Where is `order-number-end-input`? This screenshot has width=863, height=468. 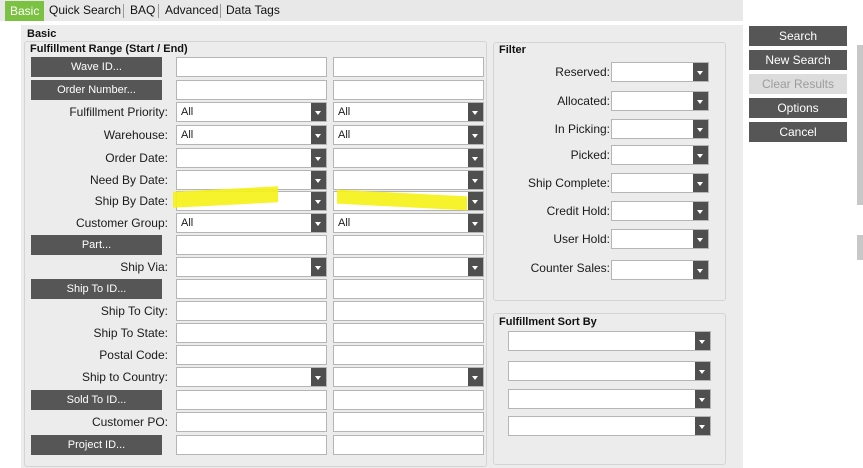
order-number-end-input is located at coordinates (408, 90).